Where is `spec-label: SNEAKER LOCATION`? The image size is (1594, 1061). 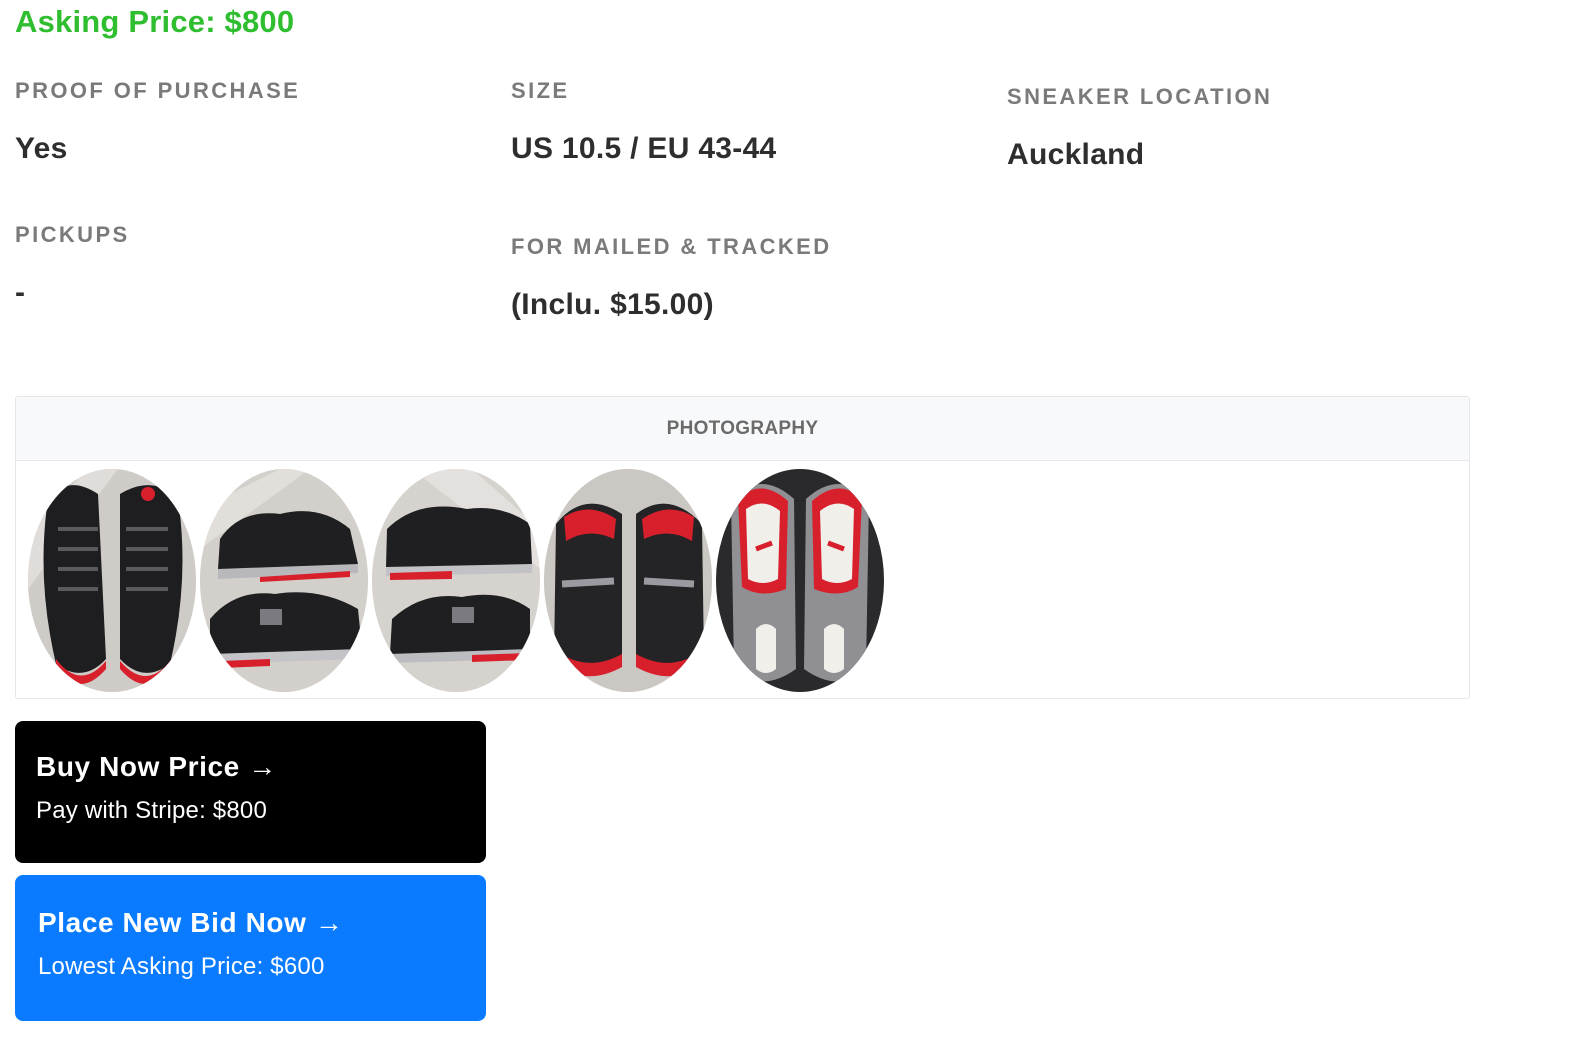 spec-label: SNEAKER LOCATION is located at coordinates (1140, 96).